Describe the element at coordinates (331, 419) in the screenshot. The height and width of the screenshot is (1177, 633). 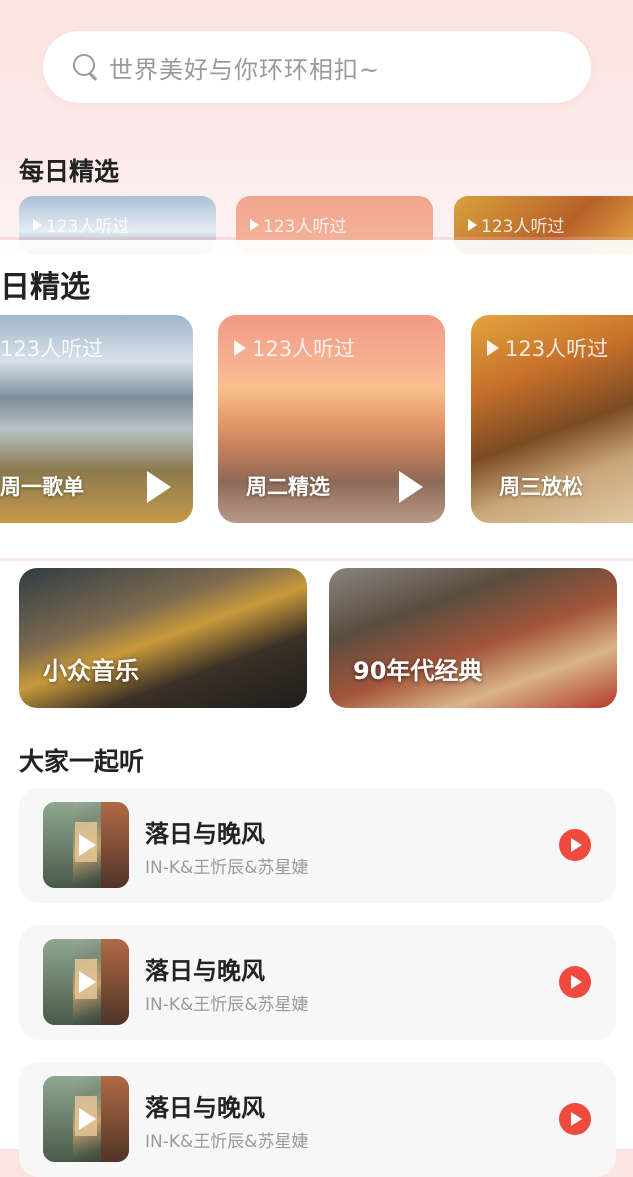
I see `daily-card-tuesday: 123人听过 周二精选` at that location.